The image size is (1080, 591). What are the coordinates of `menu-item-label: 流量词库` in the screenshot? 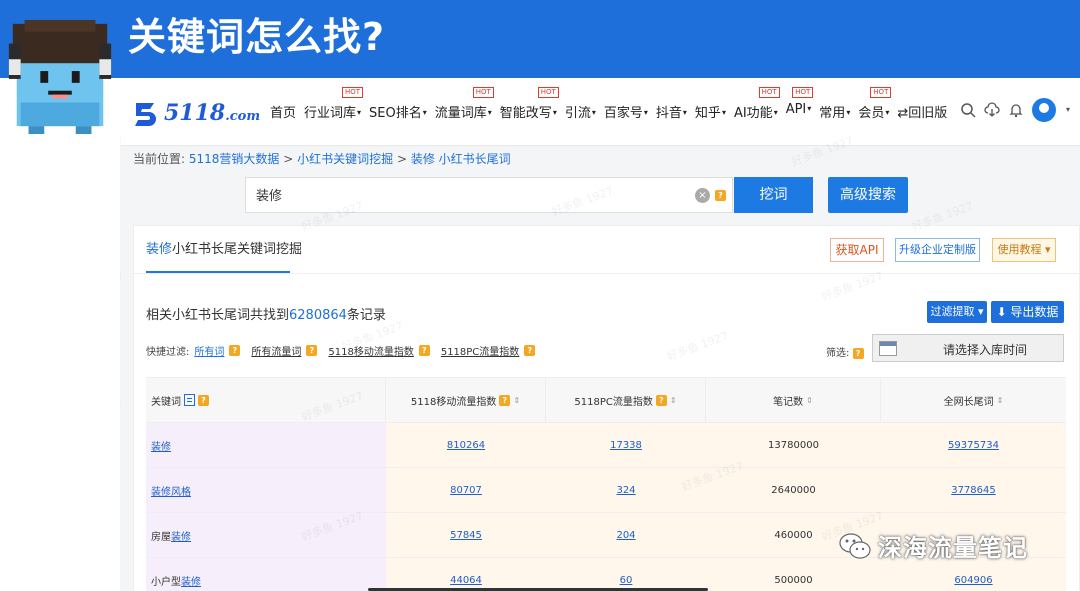 It's located at (460, 113).